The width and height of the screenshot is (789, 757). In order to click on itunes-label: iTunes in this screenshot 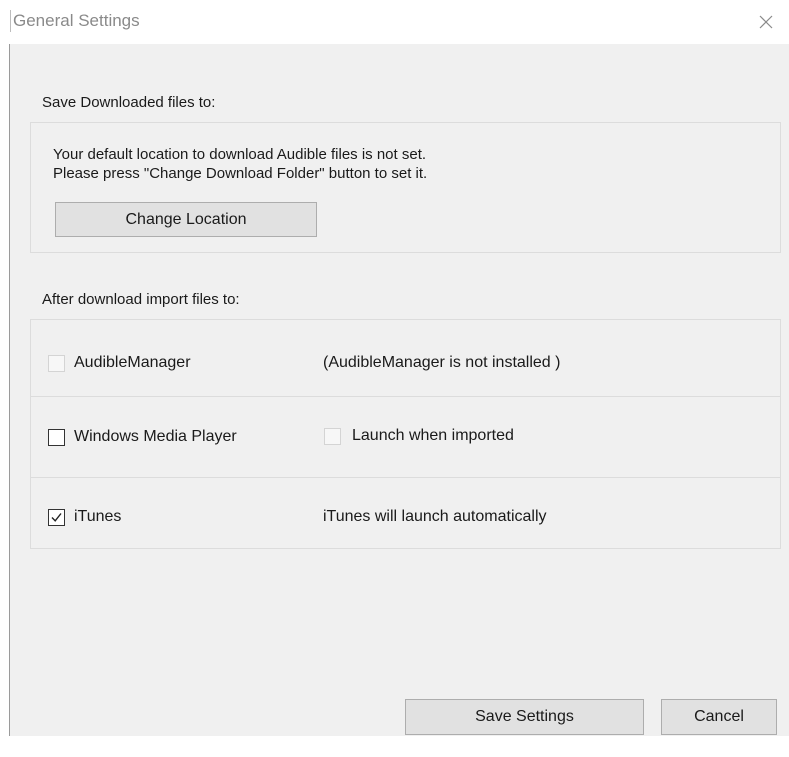, I will do `click(98, 516)`.